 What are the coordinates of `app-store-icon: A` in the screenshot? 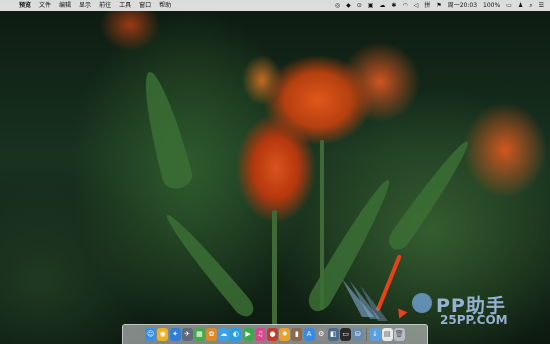 It's located at (309, 334).